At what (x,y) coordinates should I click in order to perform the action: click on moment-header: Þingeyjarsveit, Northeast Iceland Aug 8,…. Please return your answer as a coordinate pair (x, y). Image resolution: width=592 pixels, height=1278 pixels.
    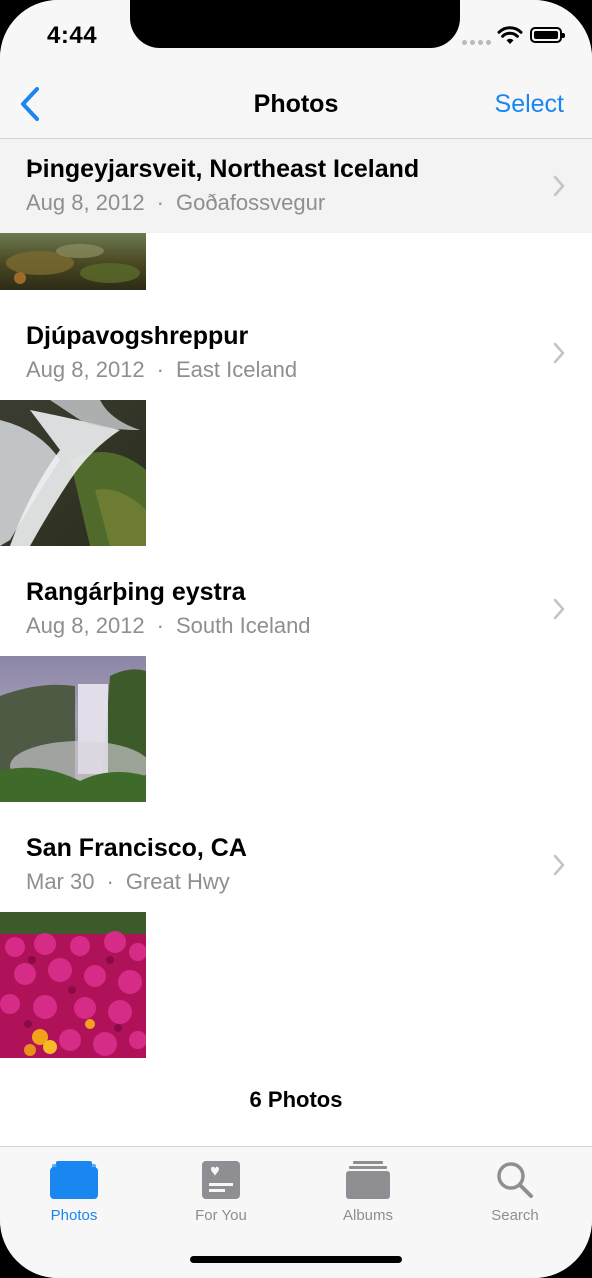
    Looking at the image, I should click on (296, 186).